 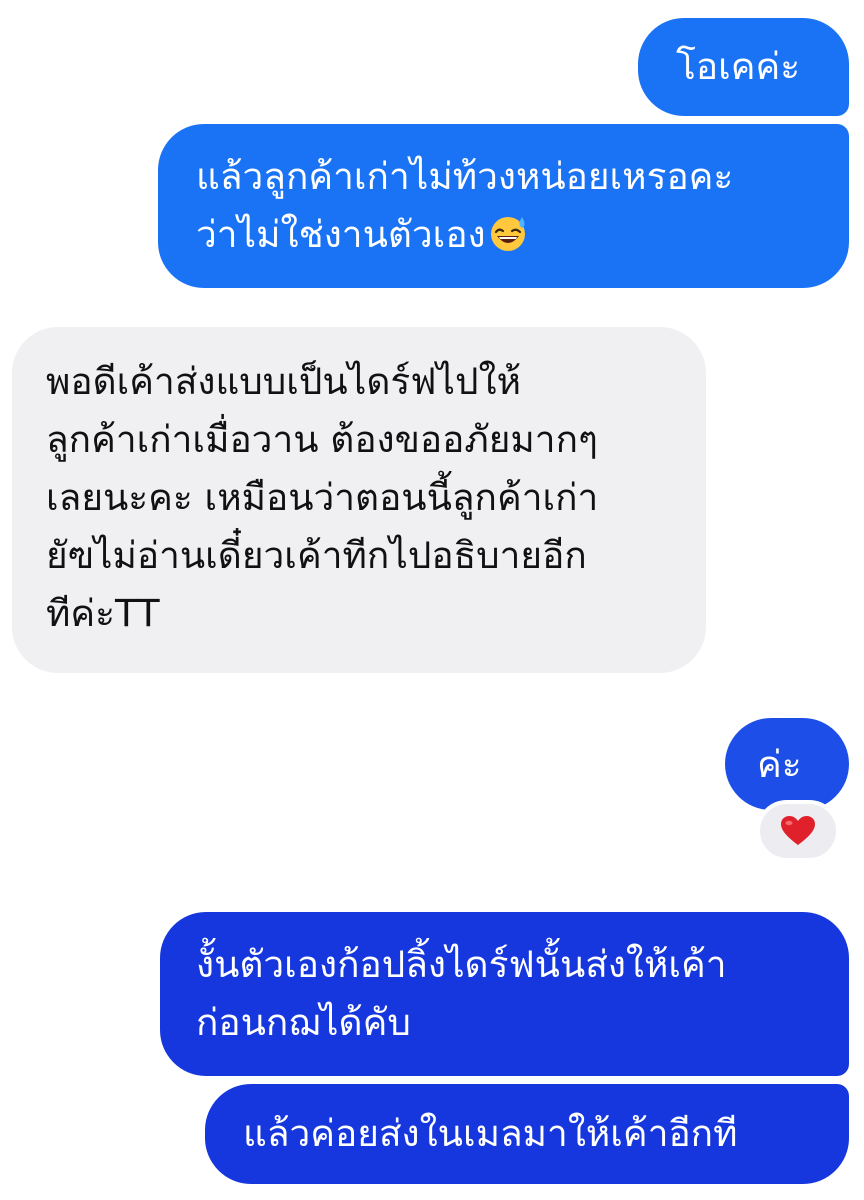 I want to click on message-text: งั้นตัวเองก้อปลิ้งไดร์ฟนั้นส่งให้เค้า, so click(x=461, y=964).